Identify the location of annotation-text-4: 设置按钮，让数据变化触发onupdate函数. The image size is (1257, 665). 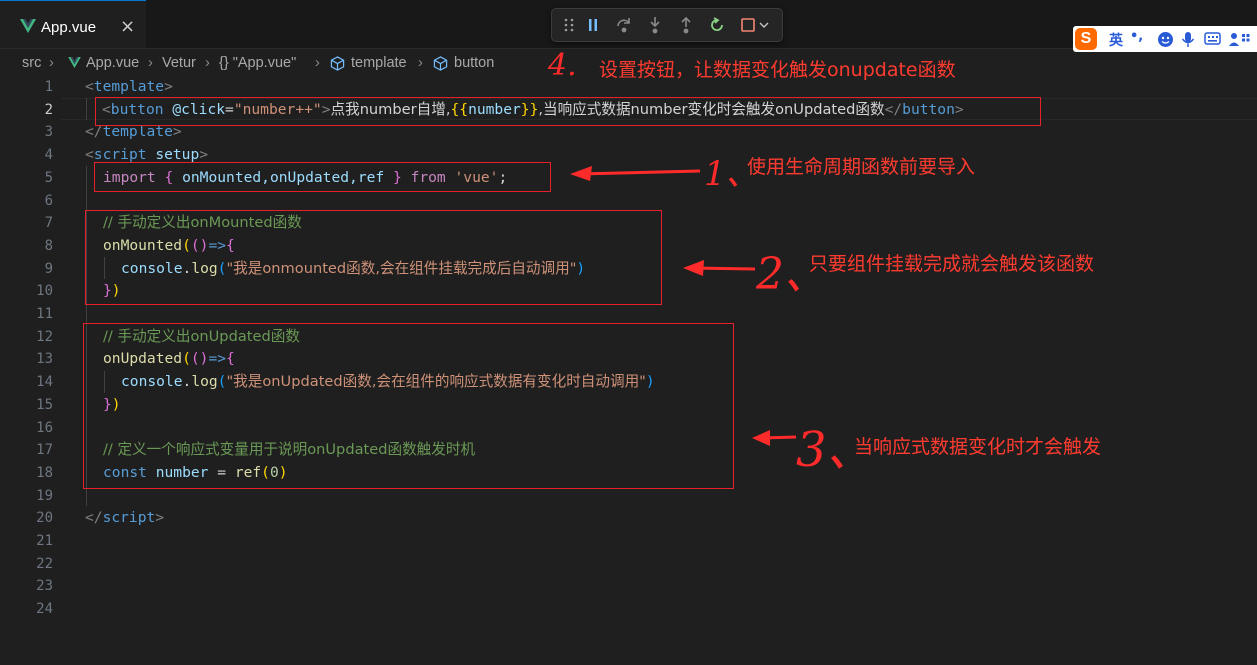
(777, 70).